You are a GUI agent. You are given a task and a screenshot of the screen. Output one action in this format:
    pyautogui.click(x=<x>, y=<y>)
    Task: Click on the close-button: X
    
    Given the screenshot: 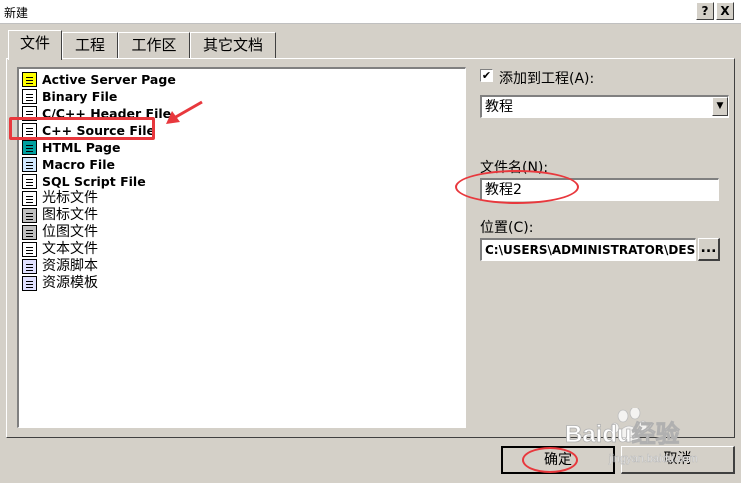 What is the action you would take?
    pyautogui.click(x=725, y=11)
    